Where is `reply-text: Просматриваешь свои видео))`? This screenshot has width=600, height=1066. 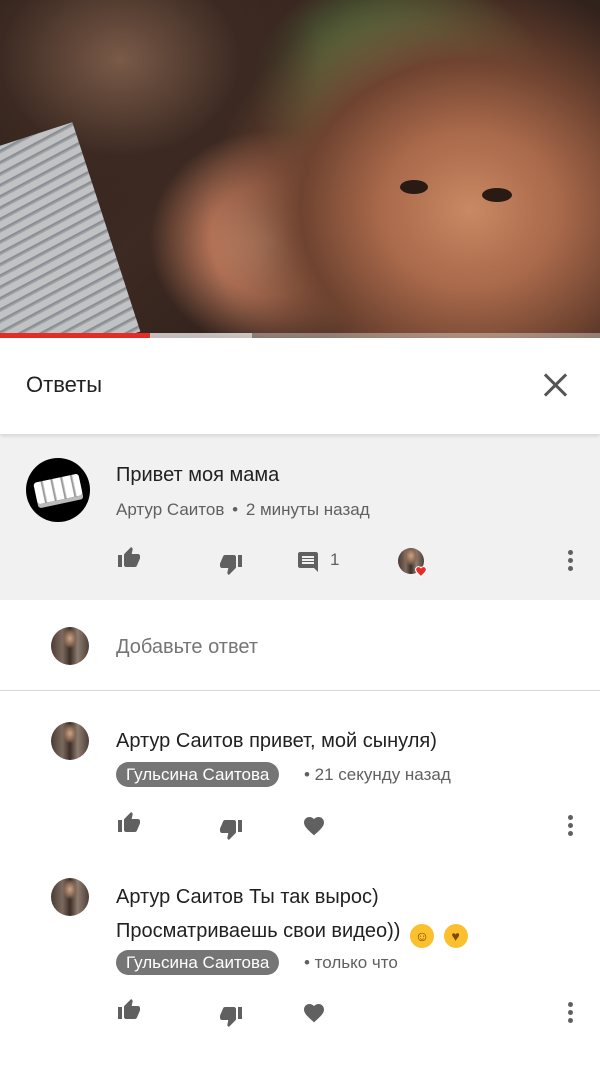 reply-text: Просматриваешь свои видео)) is located at coordinates (258, 931).